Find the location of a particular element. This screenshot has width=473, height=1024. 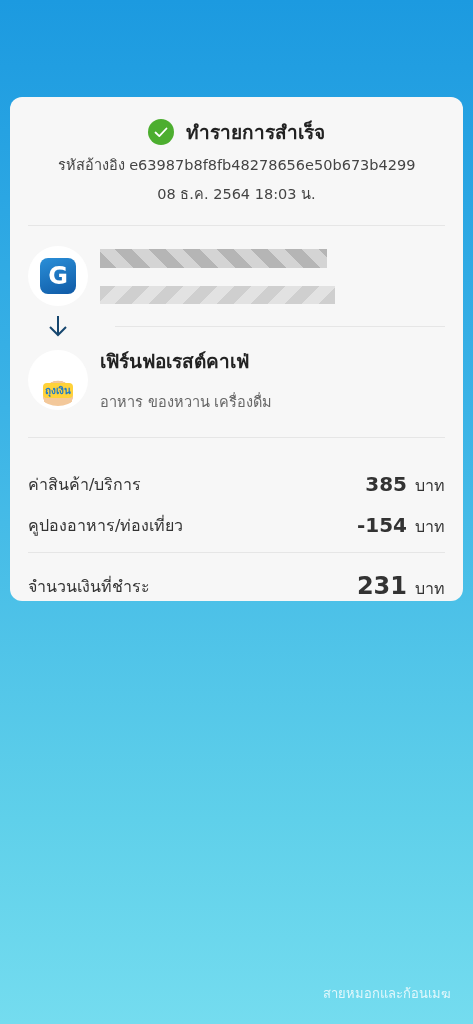

app-logo-icon: G is located at coordinates (58, 276).